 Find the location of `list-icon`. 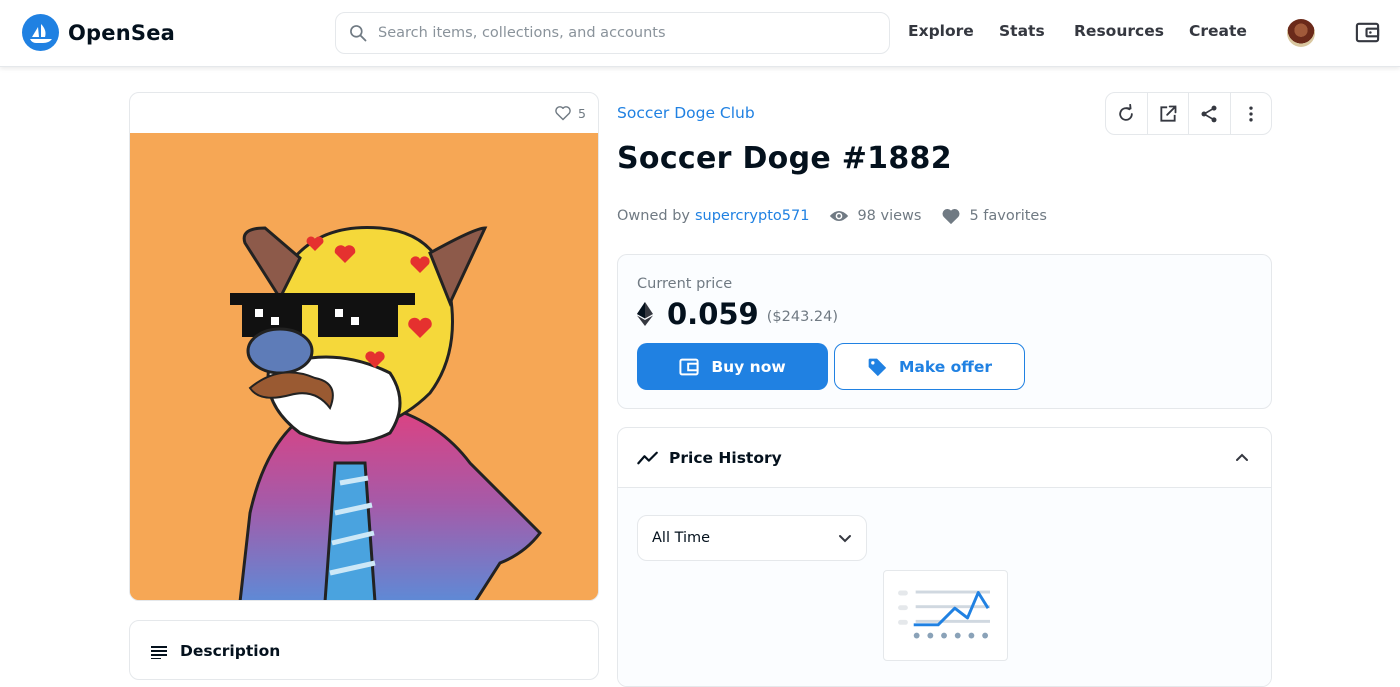

list-icon is located at coordinates (159, 652).